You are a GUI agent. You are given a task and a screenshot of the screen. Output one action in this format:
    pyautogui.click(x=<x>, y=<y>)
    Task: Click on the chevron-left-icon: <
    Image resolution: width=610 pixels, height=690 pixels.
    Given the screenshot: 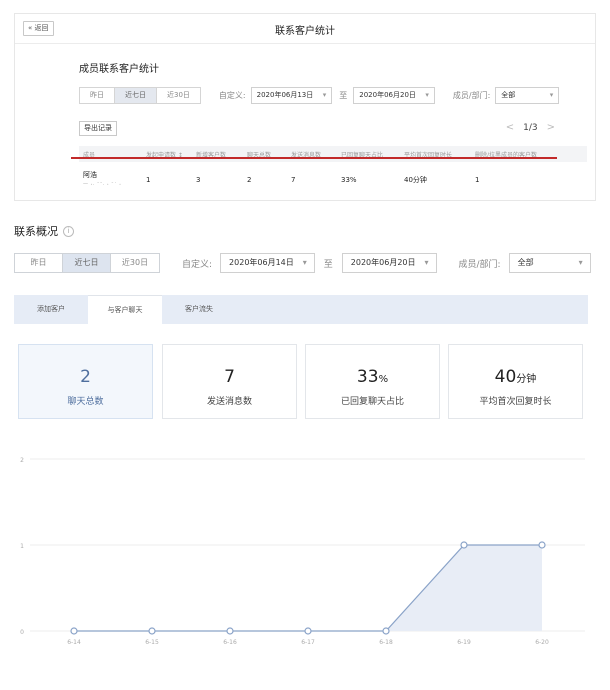 What is the action you would take?
    pyautogui.click(x=510, y=127)
    